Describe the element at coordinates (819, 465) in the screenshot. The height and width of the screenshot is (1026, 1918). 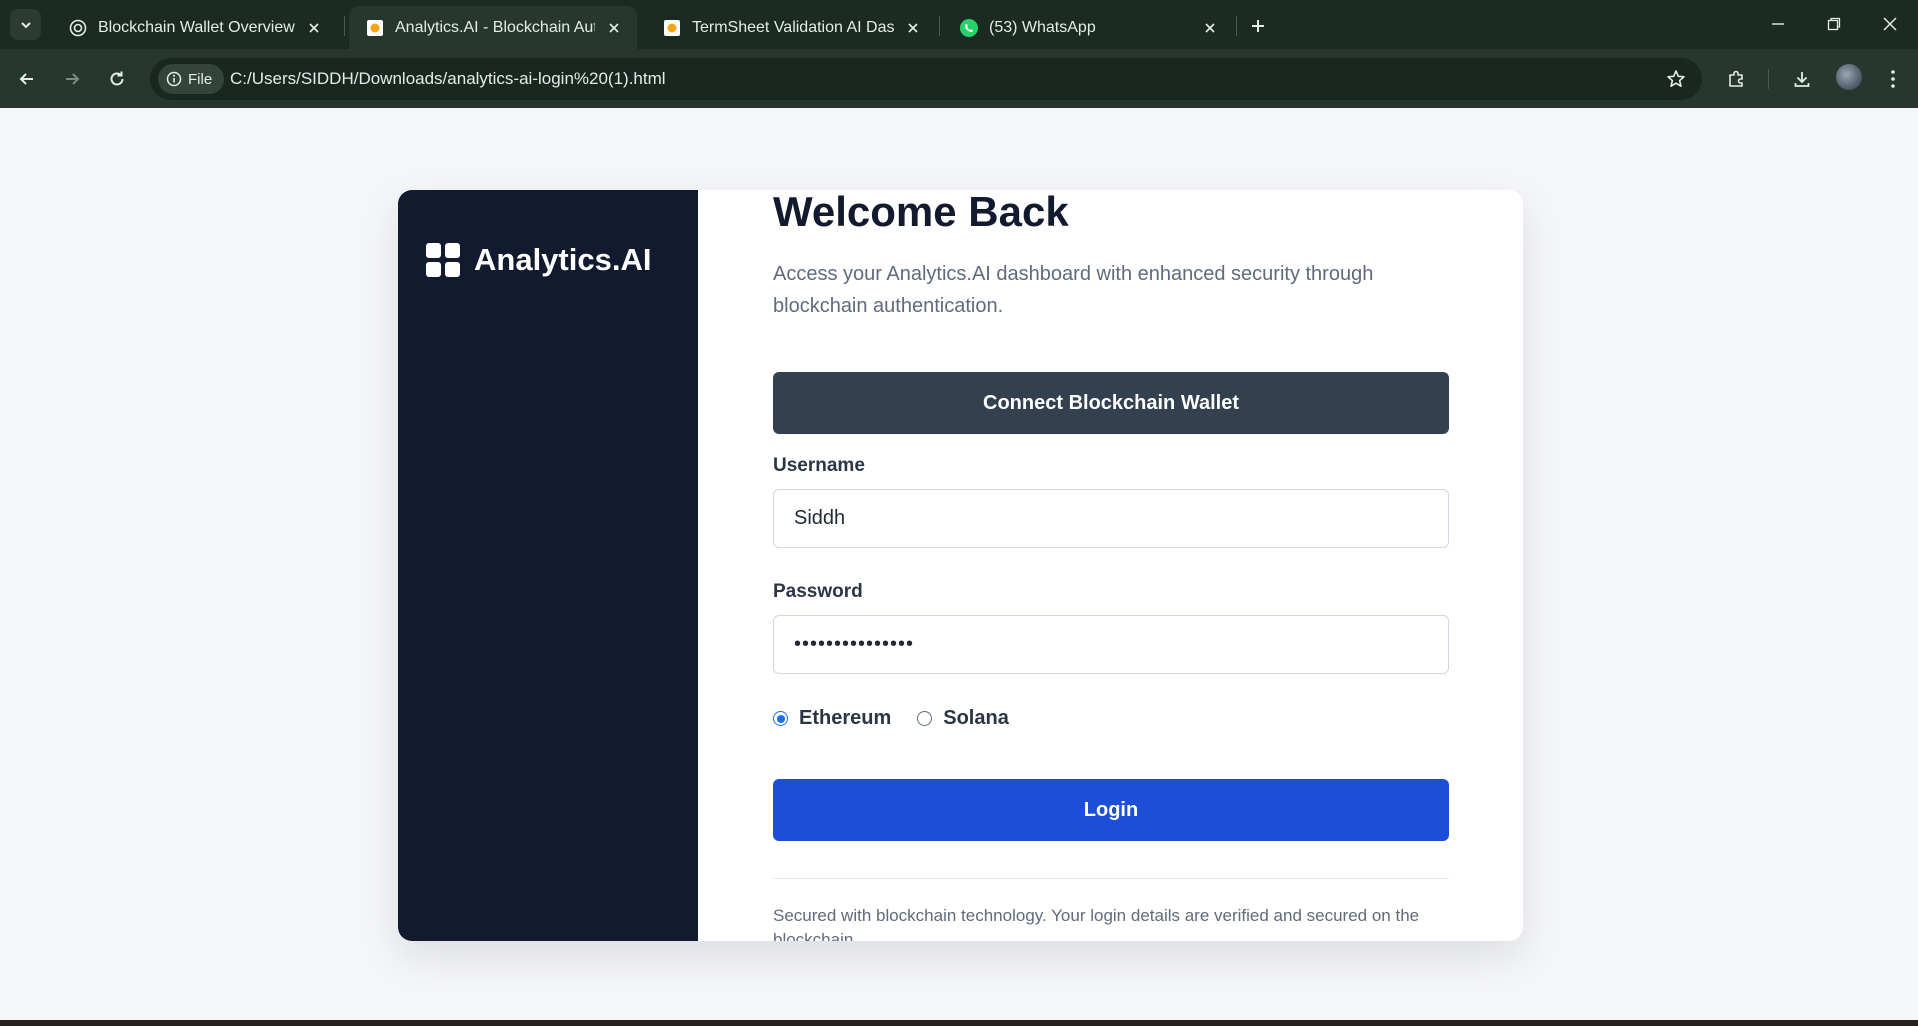
I see `username-label: Username` at that location.